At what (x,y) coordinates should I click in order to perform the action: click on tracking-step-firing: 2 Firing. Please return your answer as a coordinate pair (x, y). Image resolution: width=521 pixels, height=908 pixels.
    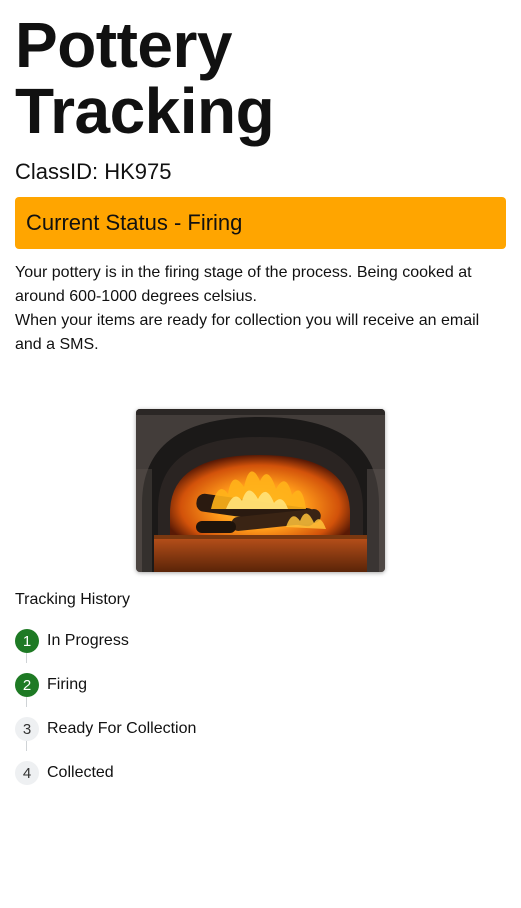
    Looking at the image, I should click on (260, 685).